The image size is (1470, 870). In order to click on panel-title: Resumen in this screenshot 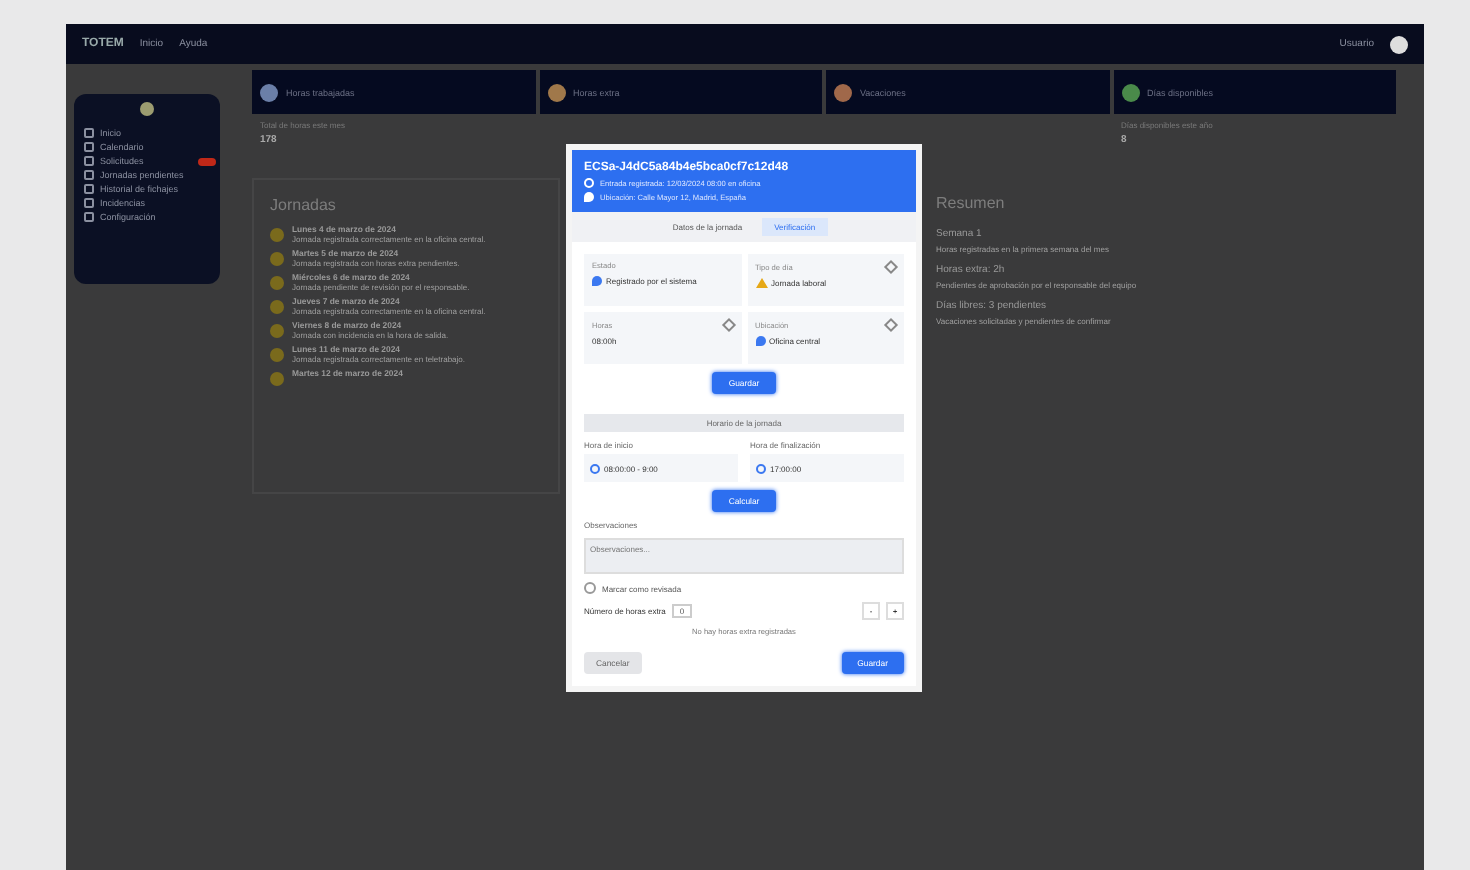, I will do `click(971, 203)`.